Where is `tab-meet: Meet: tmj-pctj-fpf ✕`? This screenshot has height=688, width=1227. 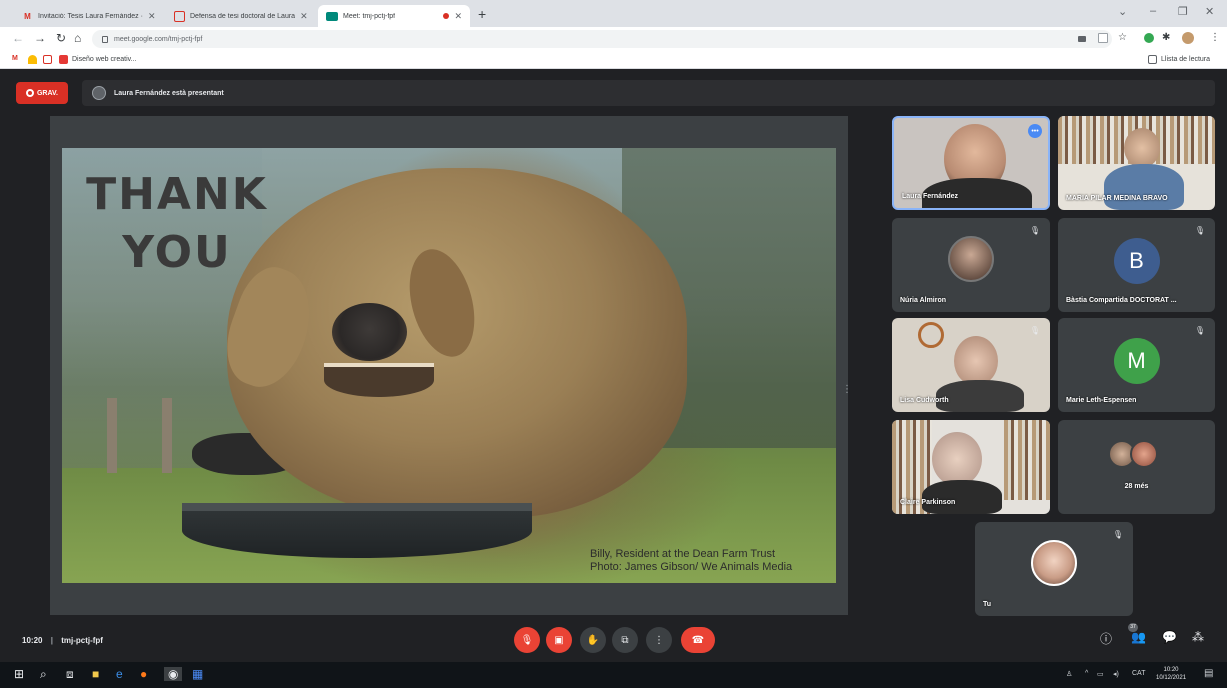
tab-meet: Meet: tmj-pctj-fpf ✕ is located at coordinates (394, 16).